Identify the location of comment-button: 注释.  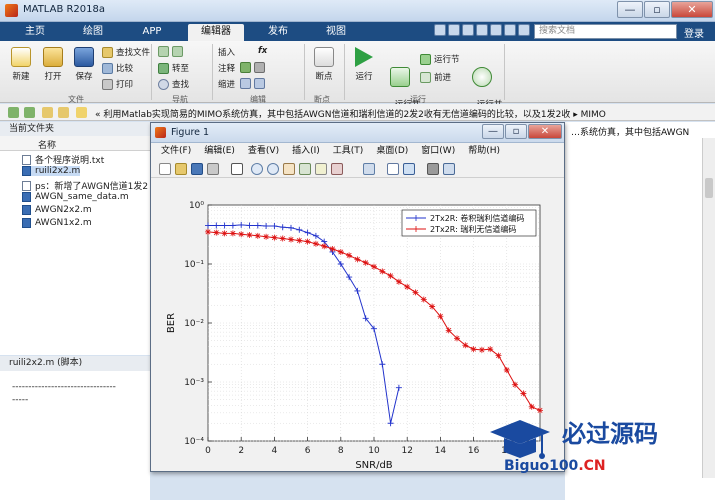
(226, 68).